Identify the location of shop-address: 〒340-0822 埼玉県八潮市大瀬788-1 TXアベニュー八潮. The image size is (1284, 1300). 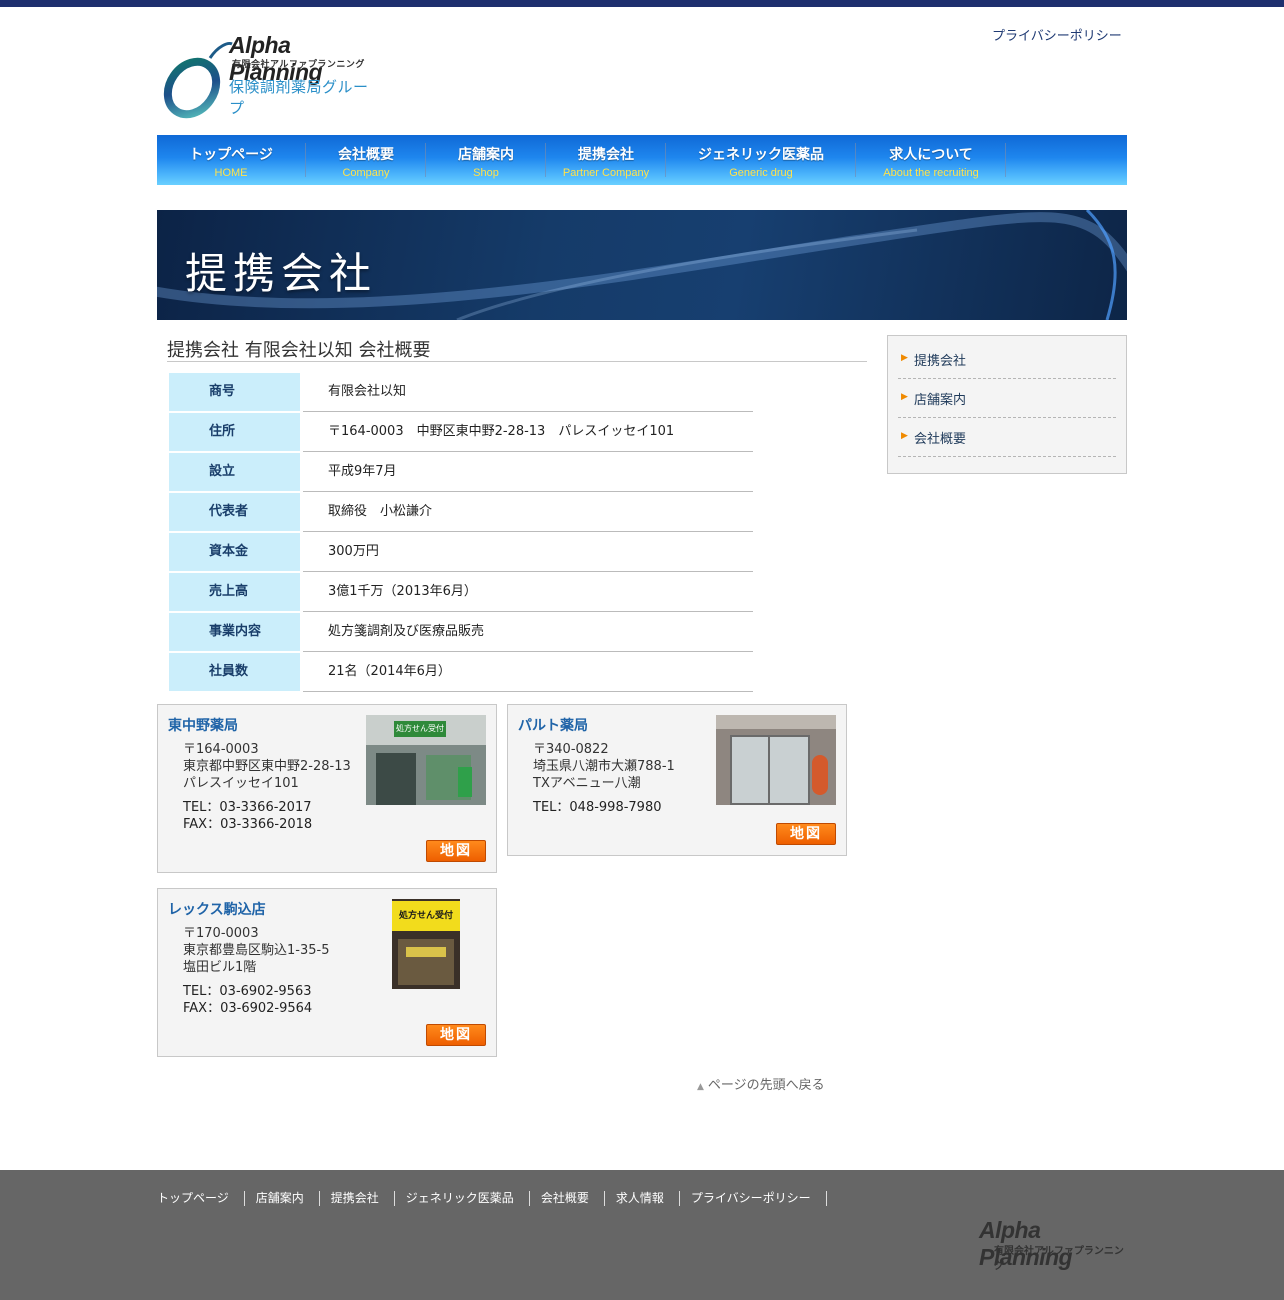
(604, 766).